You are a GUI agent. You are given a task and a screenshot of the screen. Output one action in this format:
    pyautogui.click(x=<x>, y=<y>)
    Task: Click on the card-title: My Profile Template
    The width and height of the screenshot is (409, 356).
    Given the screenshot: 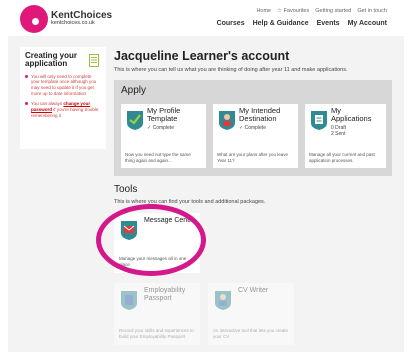 What is the action you would take?
    pyautogui.click(x=164, y=114)
    